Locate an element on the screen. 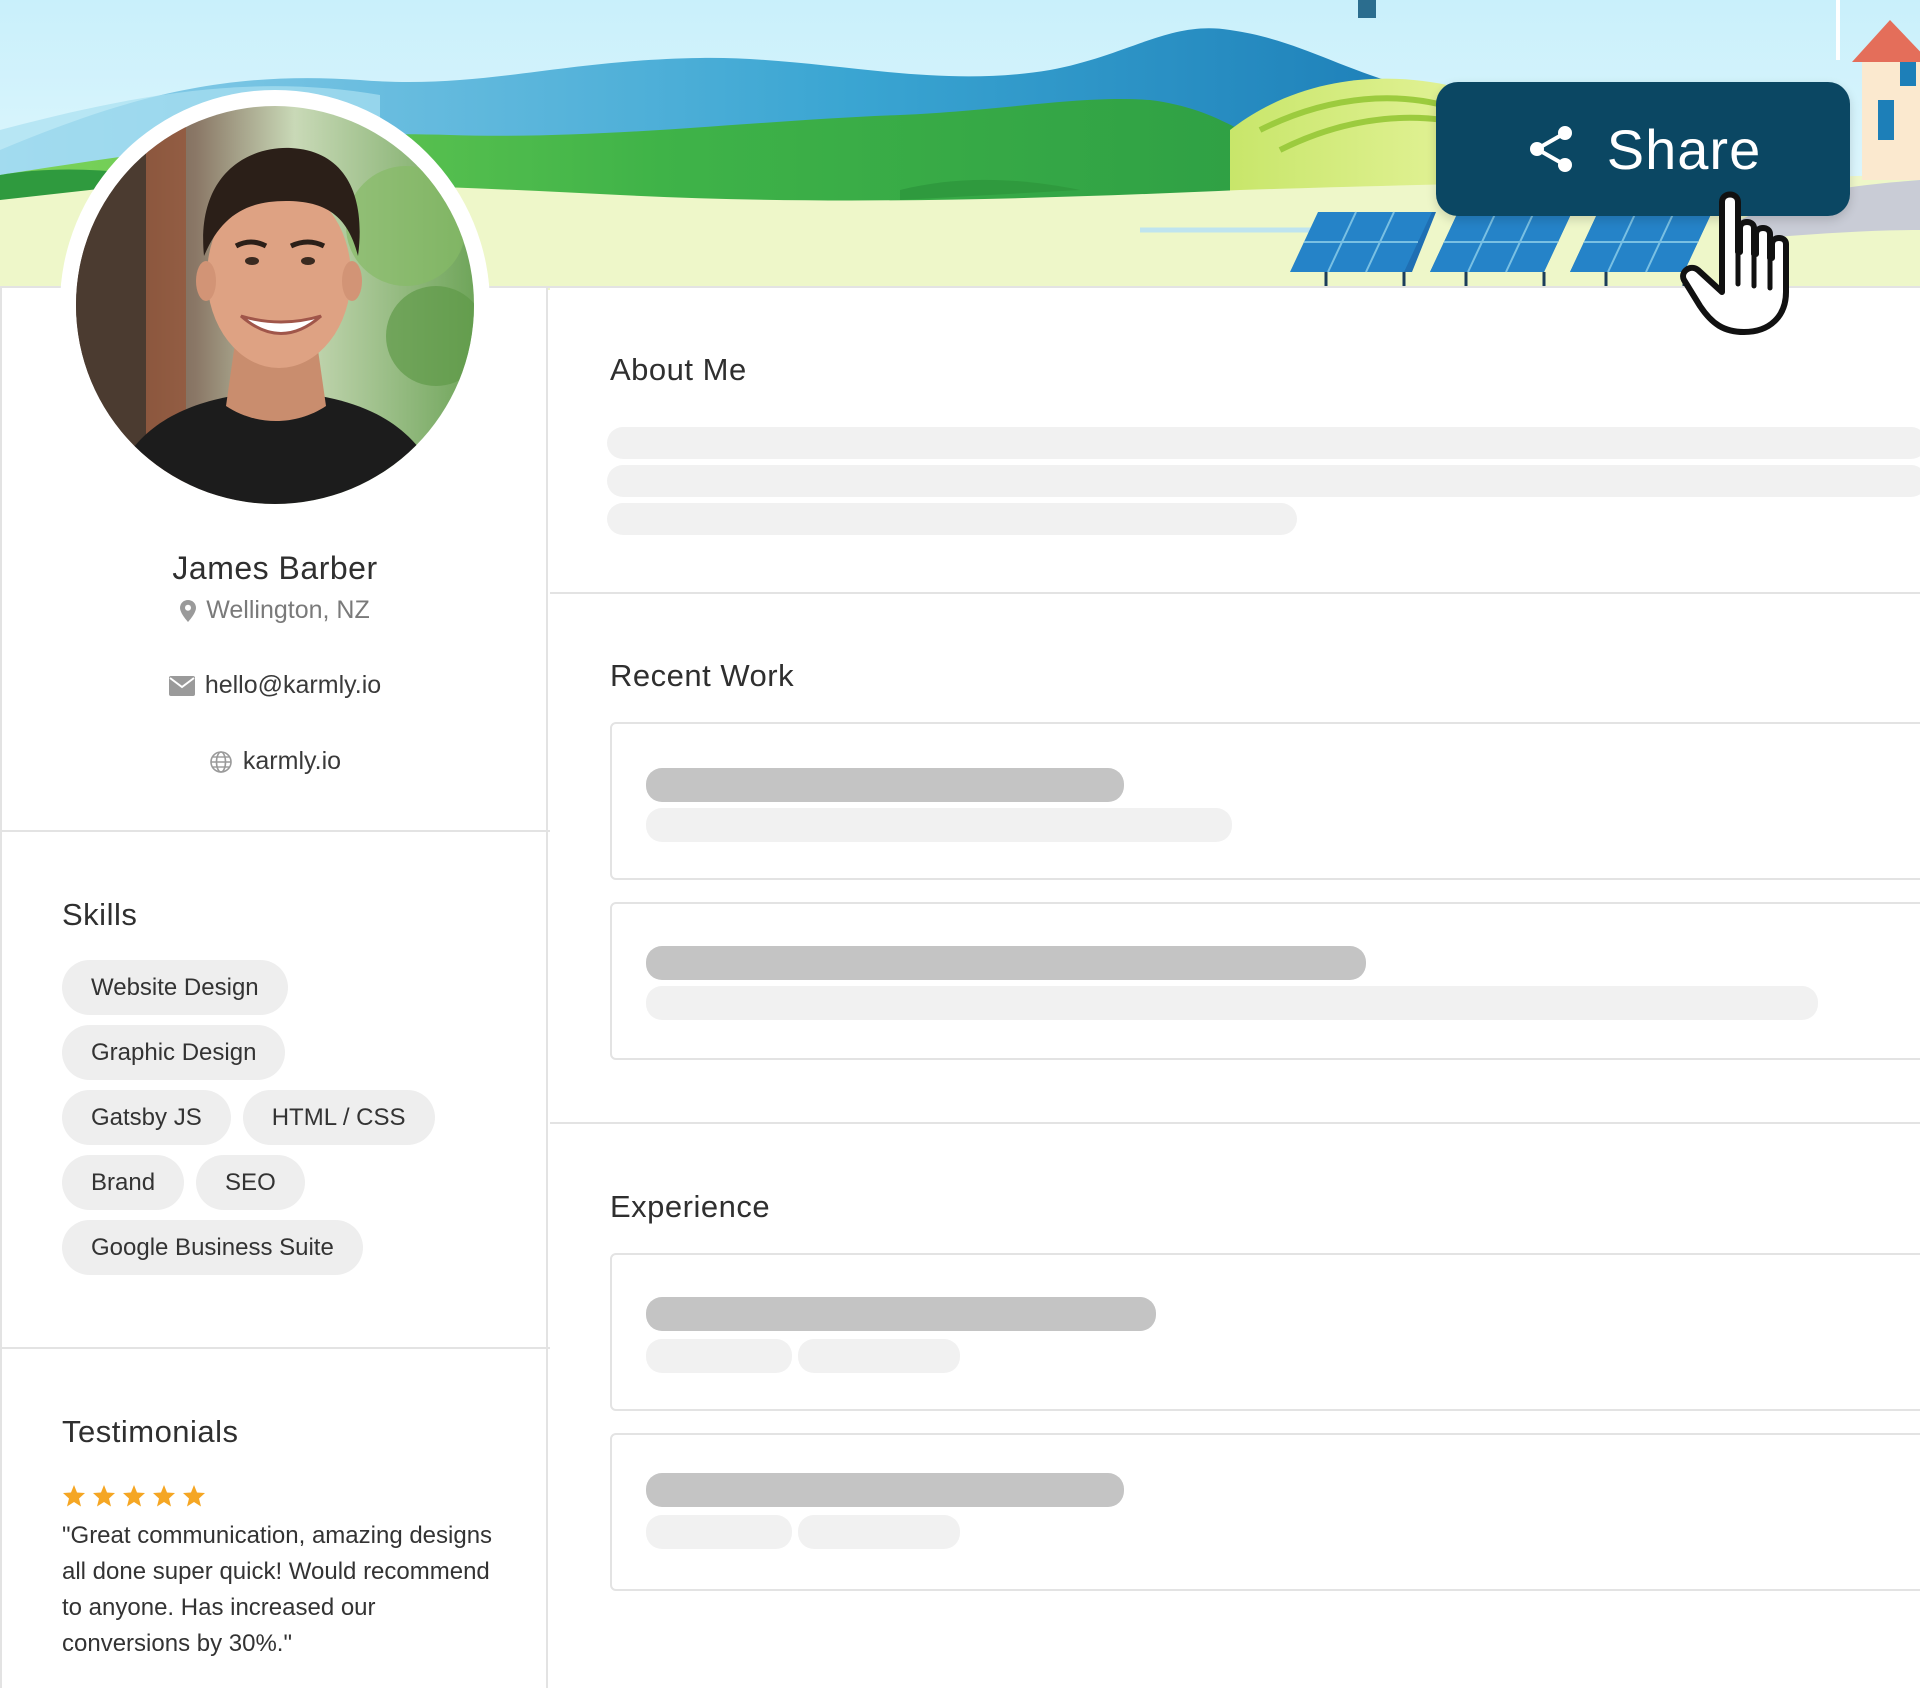  testimonials-heading: Testimonials is located at coordinates (150, 1431).